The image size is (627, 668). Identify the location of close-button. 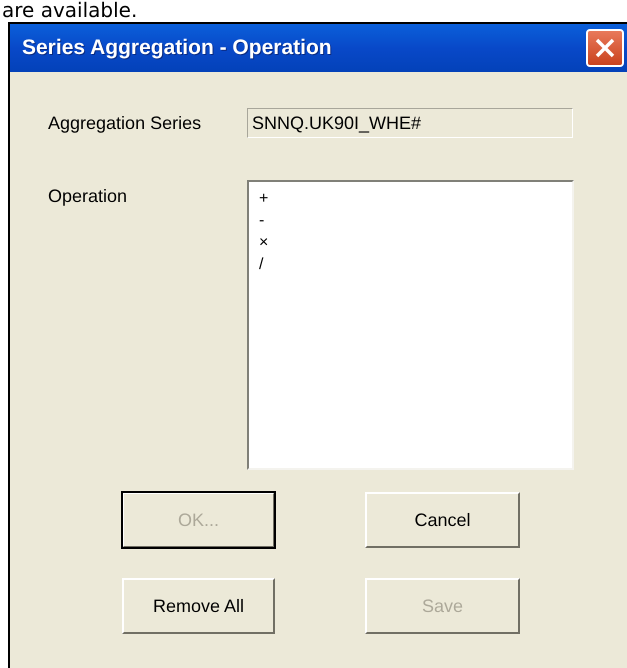
(605, 48).